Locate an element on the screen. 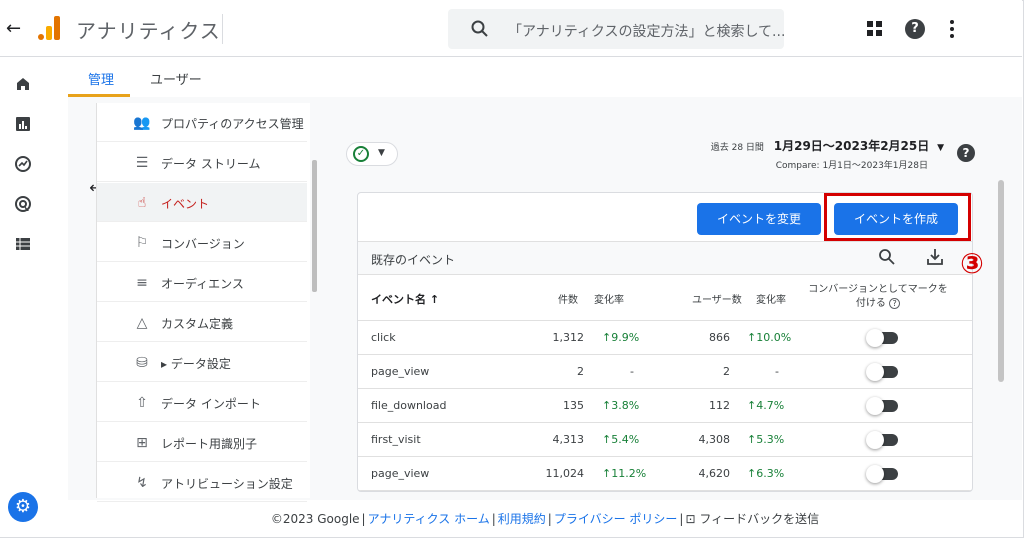 The width and height of the screenshot is (1024, 538). nav-item-reporting-identity: ⊞ レポート用識別子 is located at coordinates (202, 442).